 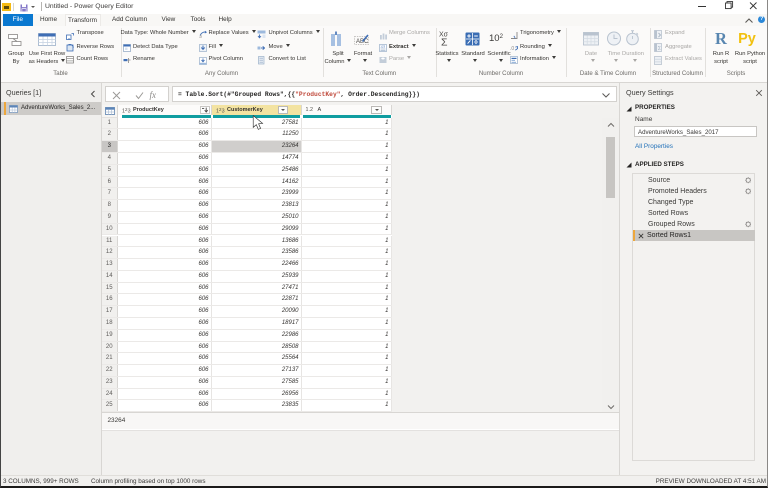 What do you see at coordinates (362, 42) in the screenshot?
I see `svg-text: ABC` at bounding box center [362, 42].